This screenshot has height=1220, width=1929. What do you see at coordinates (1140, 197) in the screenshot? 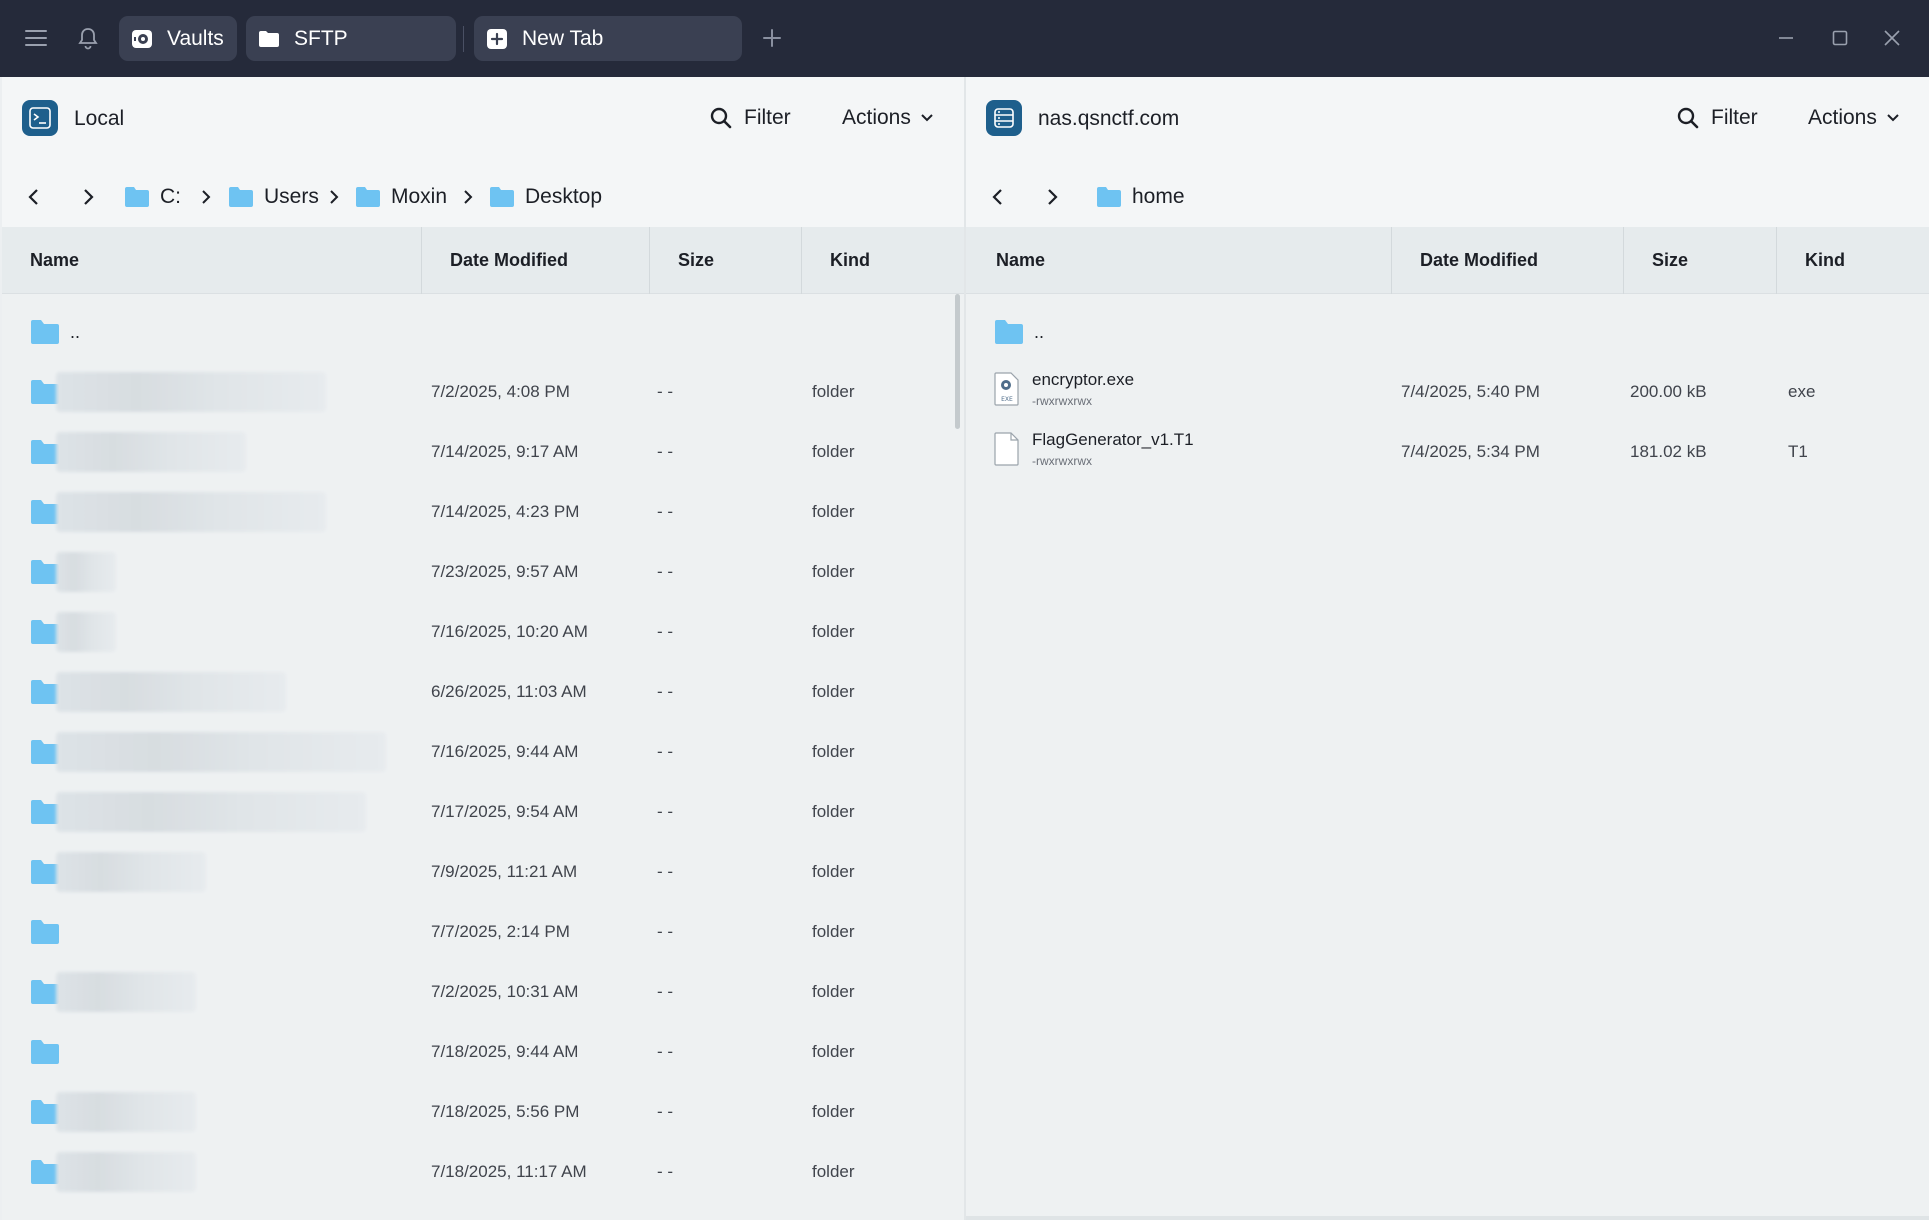
I see `breadcrumb-item-home: home` at bounding box center [1140, 197].